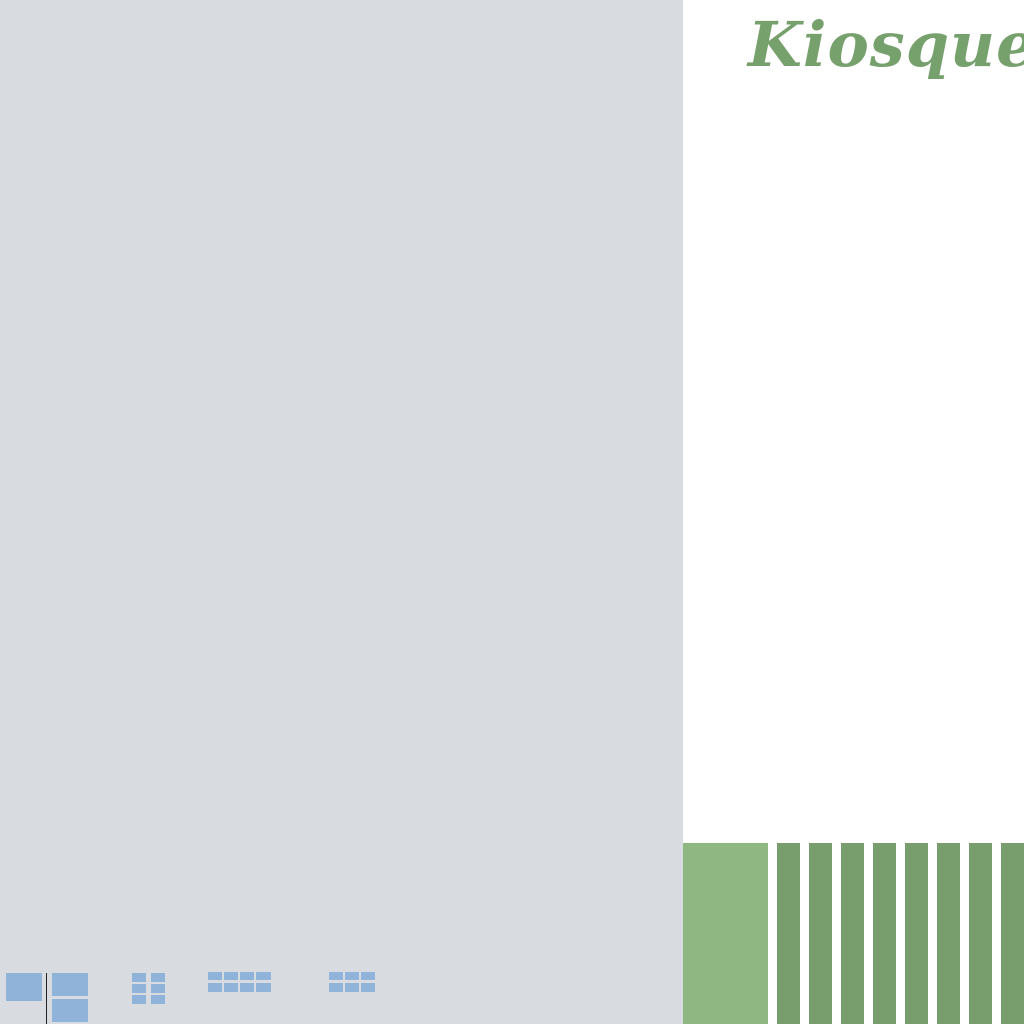 The image size is (1024, 1024). What do you see at coordinates (886, 44) in the screenshot?
I see `app-title: Kiosque` at bounding box center [886, 44].